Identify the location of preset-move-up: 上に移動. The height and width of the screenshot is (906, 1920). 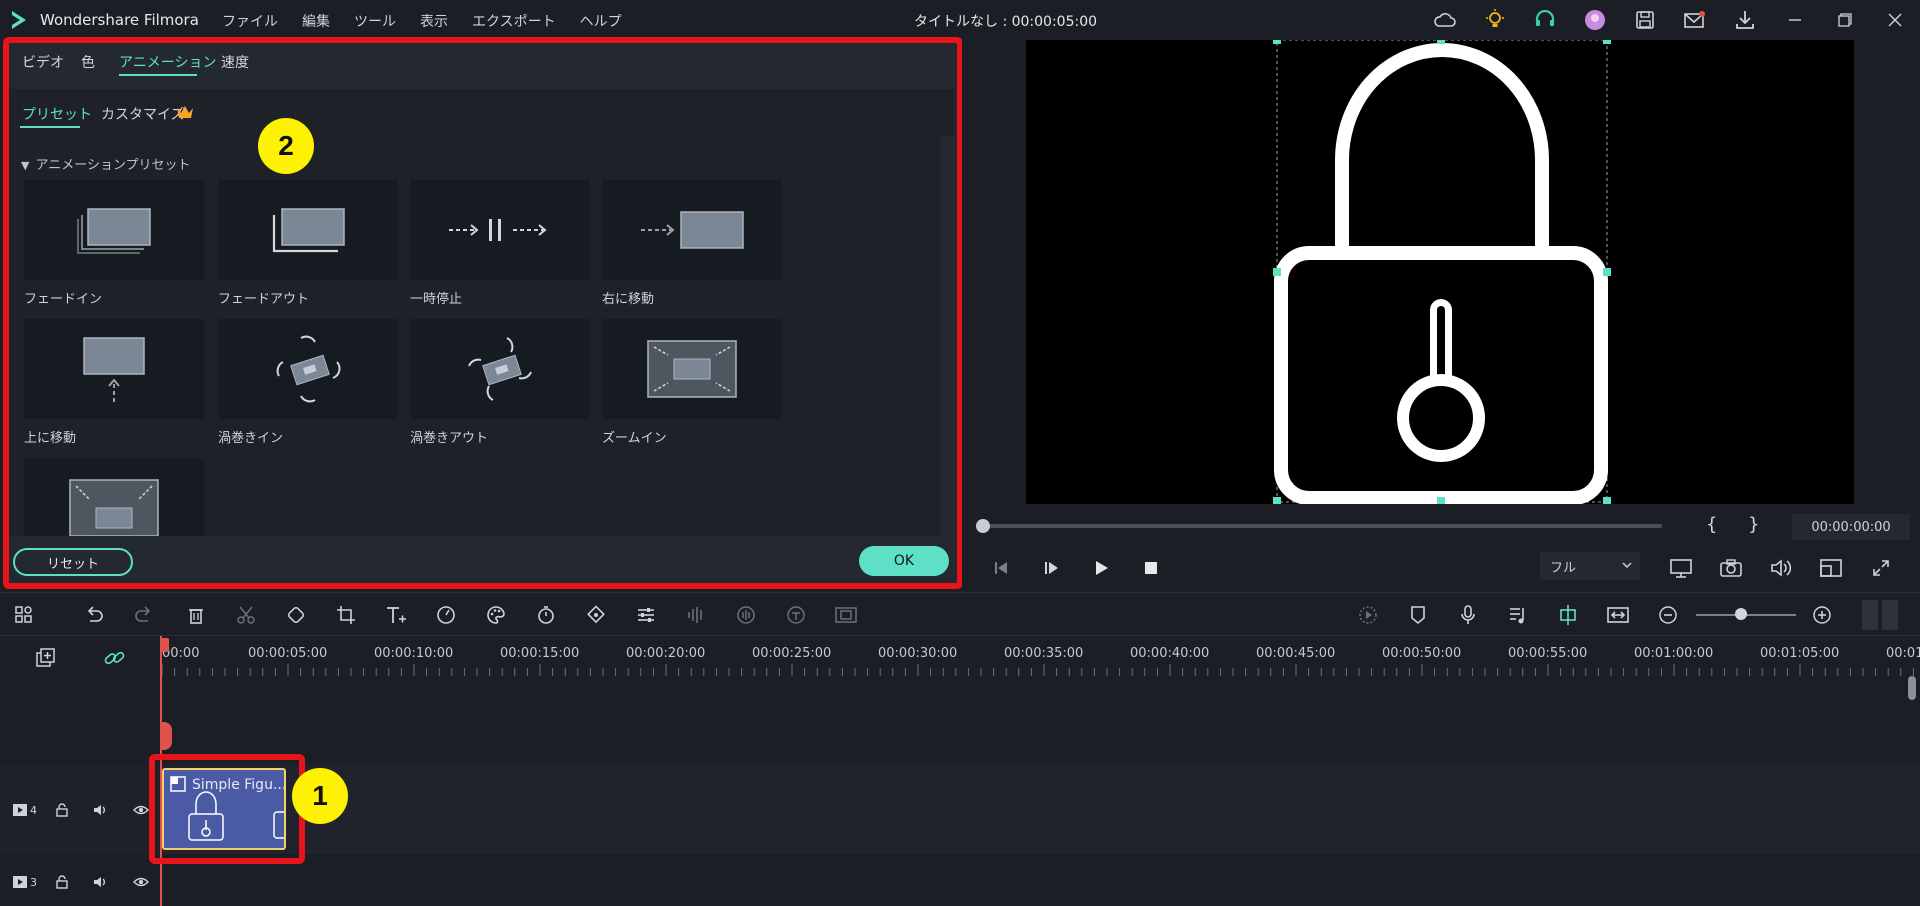
(114, 382).